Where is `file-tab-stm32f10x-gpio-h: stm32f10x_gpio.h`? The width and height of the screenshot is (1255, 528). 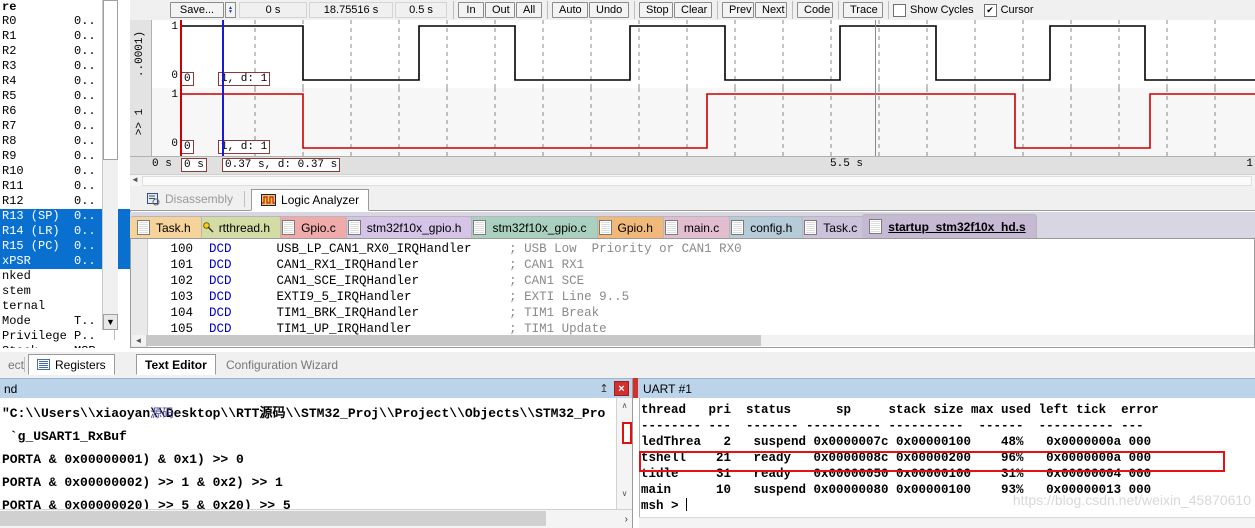
file-tab-stm32f10x-gpio-h: stm32f10x_gpio.h is located at coordinates (406, 227).